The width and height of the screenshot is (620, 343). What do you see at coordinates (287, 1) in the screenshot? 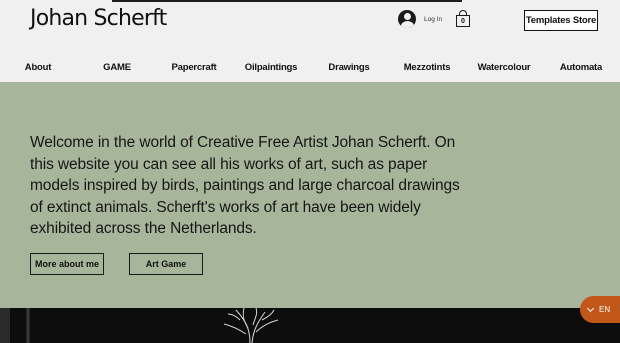
I see `header-divider-line` at bounding box center [287, 1].